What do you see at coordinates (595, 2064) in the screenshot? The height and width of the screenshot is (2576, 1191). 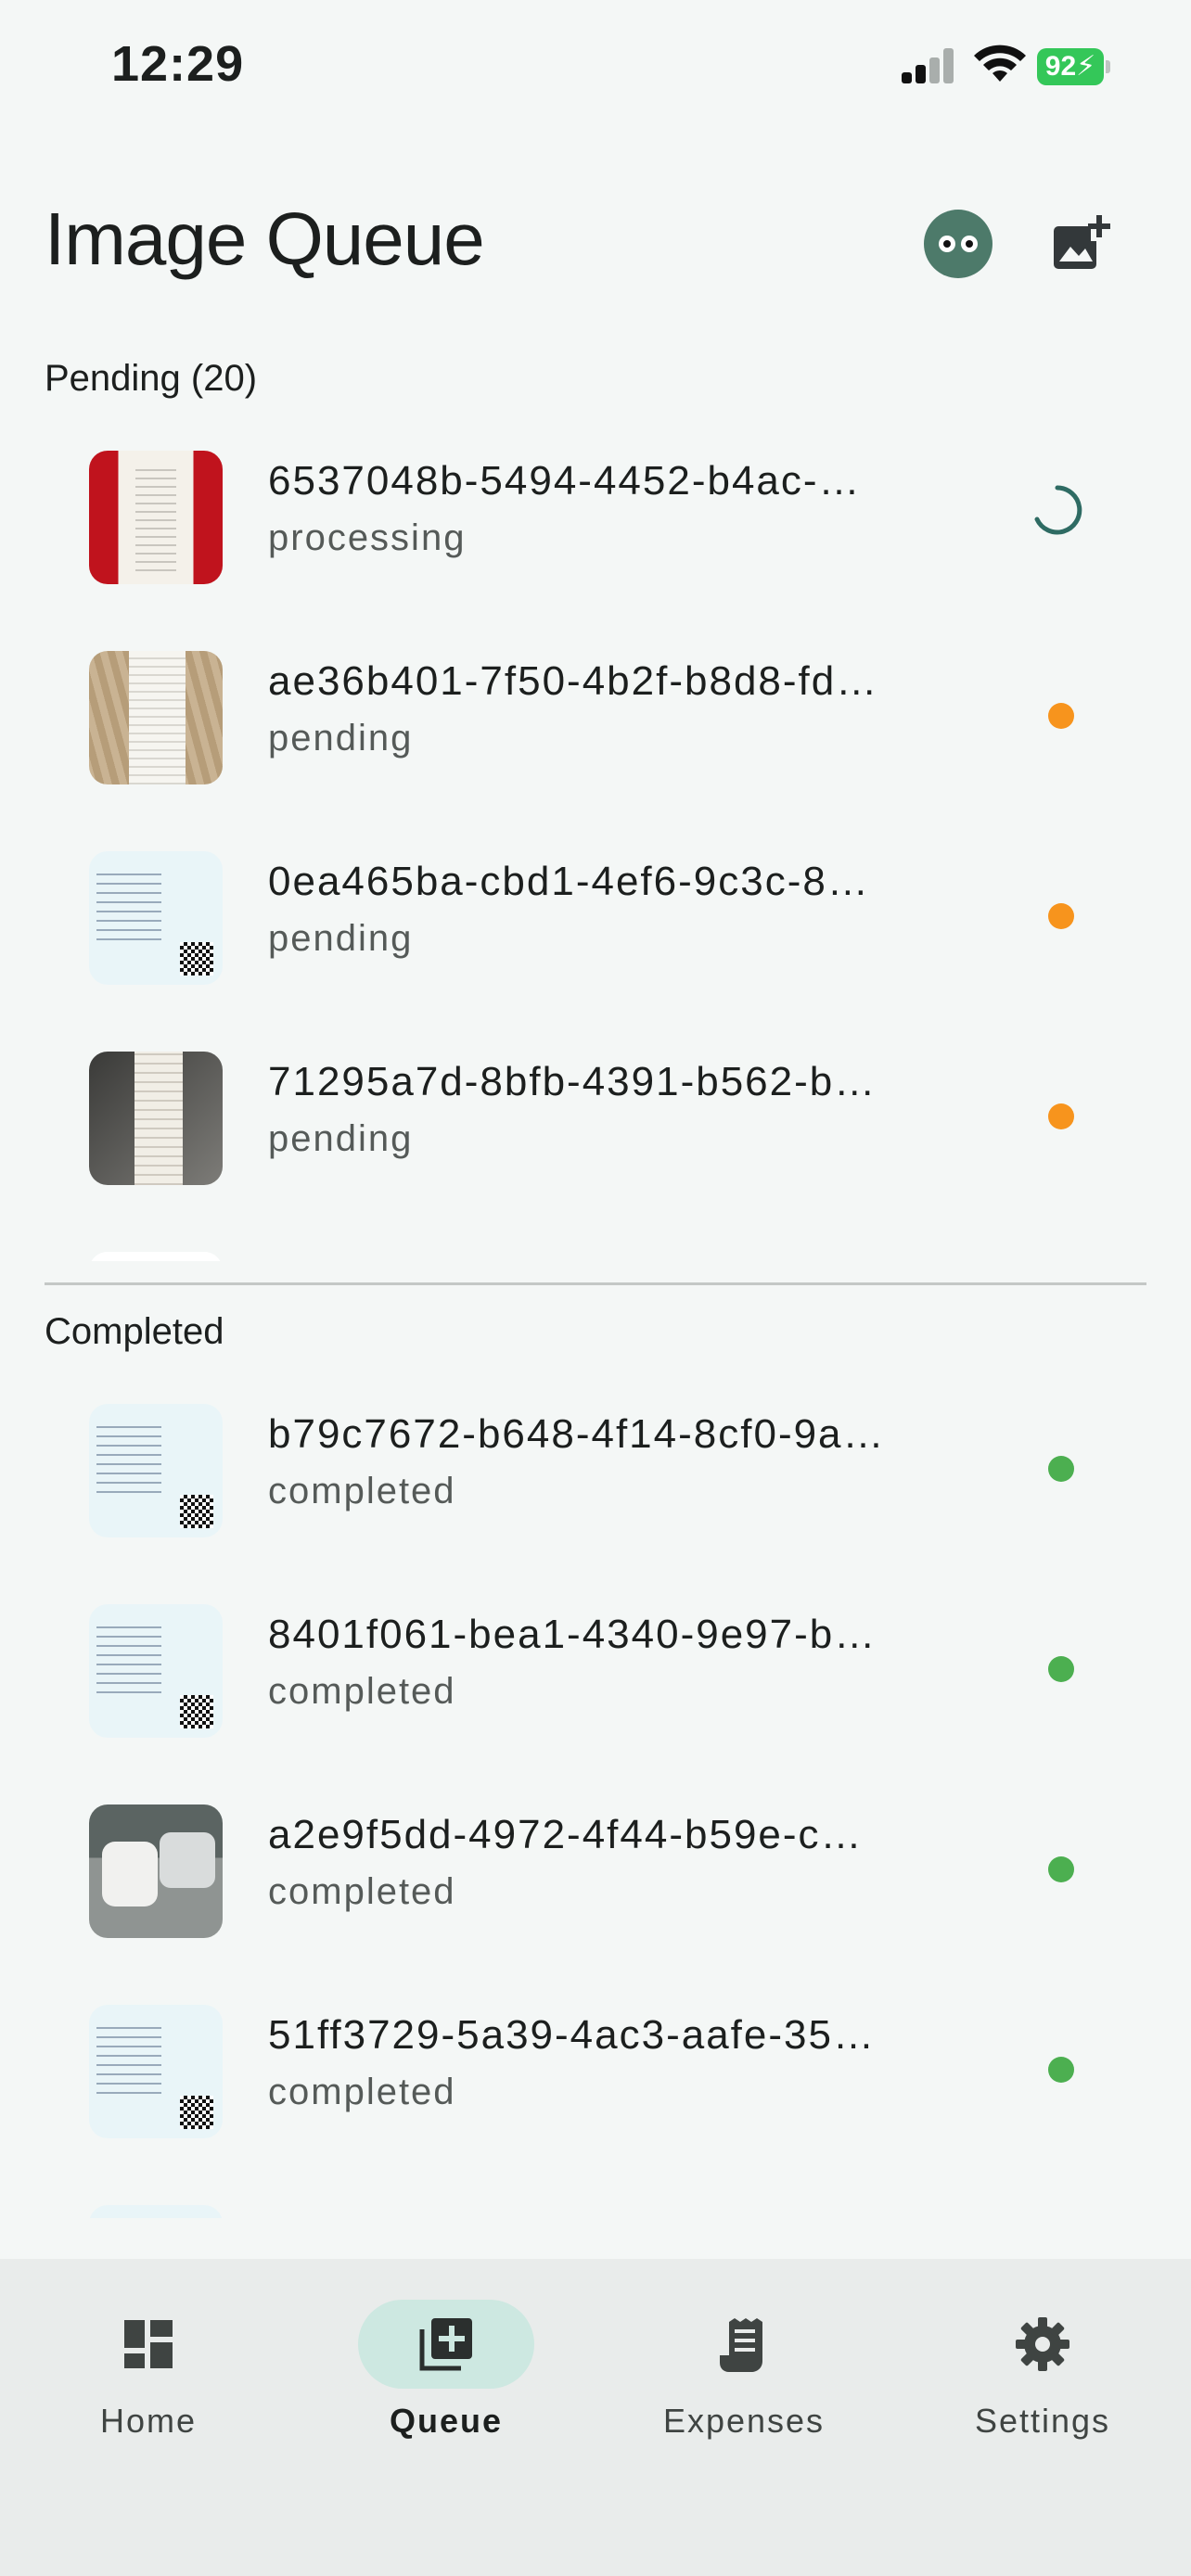 I see `list-item: 51ff3729-5a39-4ac3-aafe-35… completed` at bounding box center [595, 2064].